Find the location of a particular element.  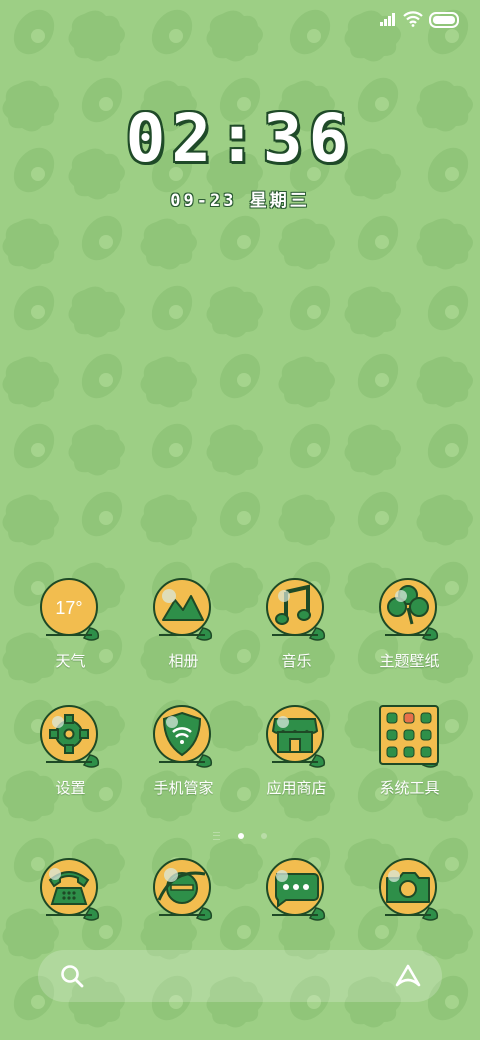

app-security: 手机管家 is located at coordinates (183, 760).